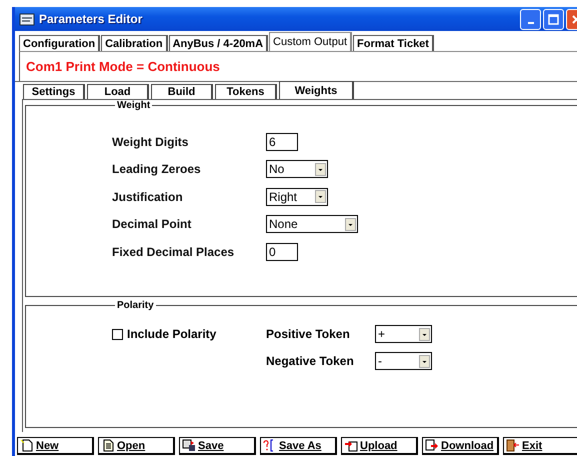 Image resolution: width=577 pixels, height=456 pixels. Describe the element at coordinates (218, 43) in the screenshot. I see `tab: AnyBus / 4-20mA` at that location.